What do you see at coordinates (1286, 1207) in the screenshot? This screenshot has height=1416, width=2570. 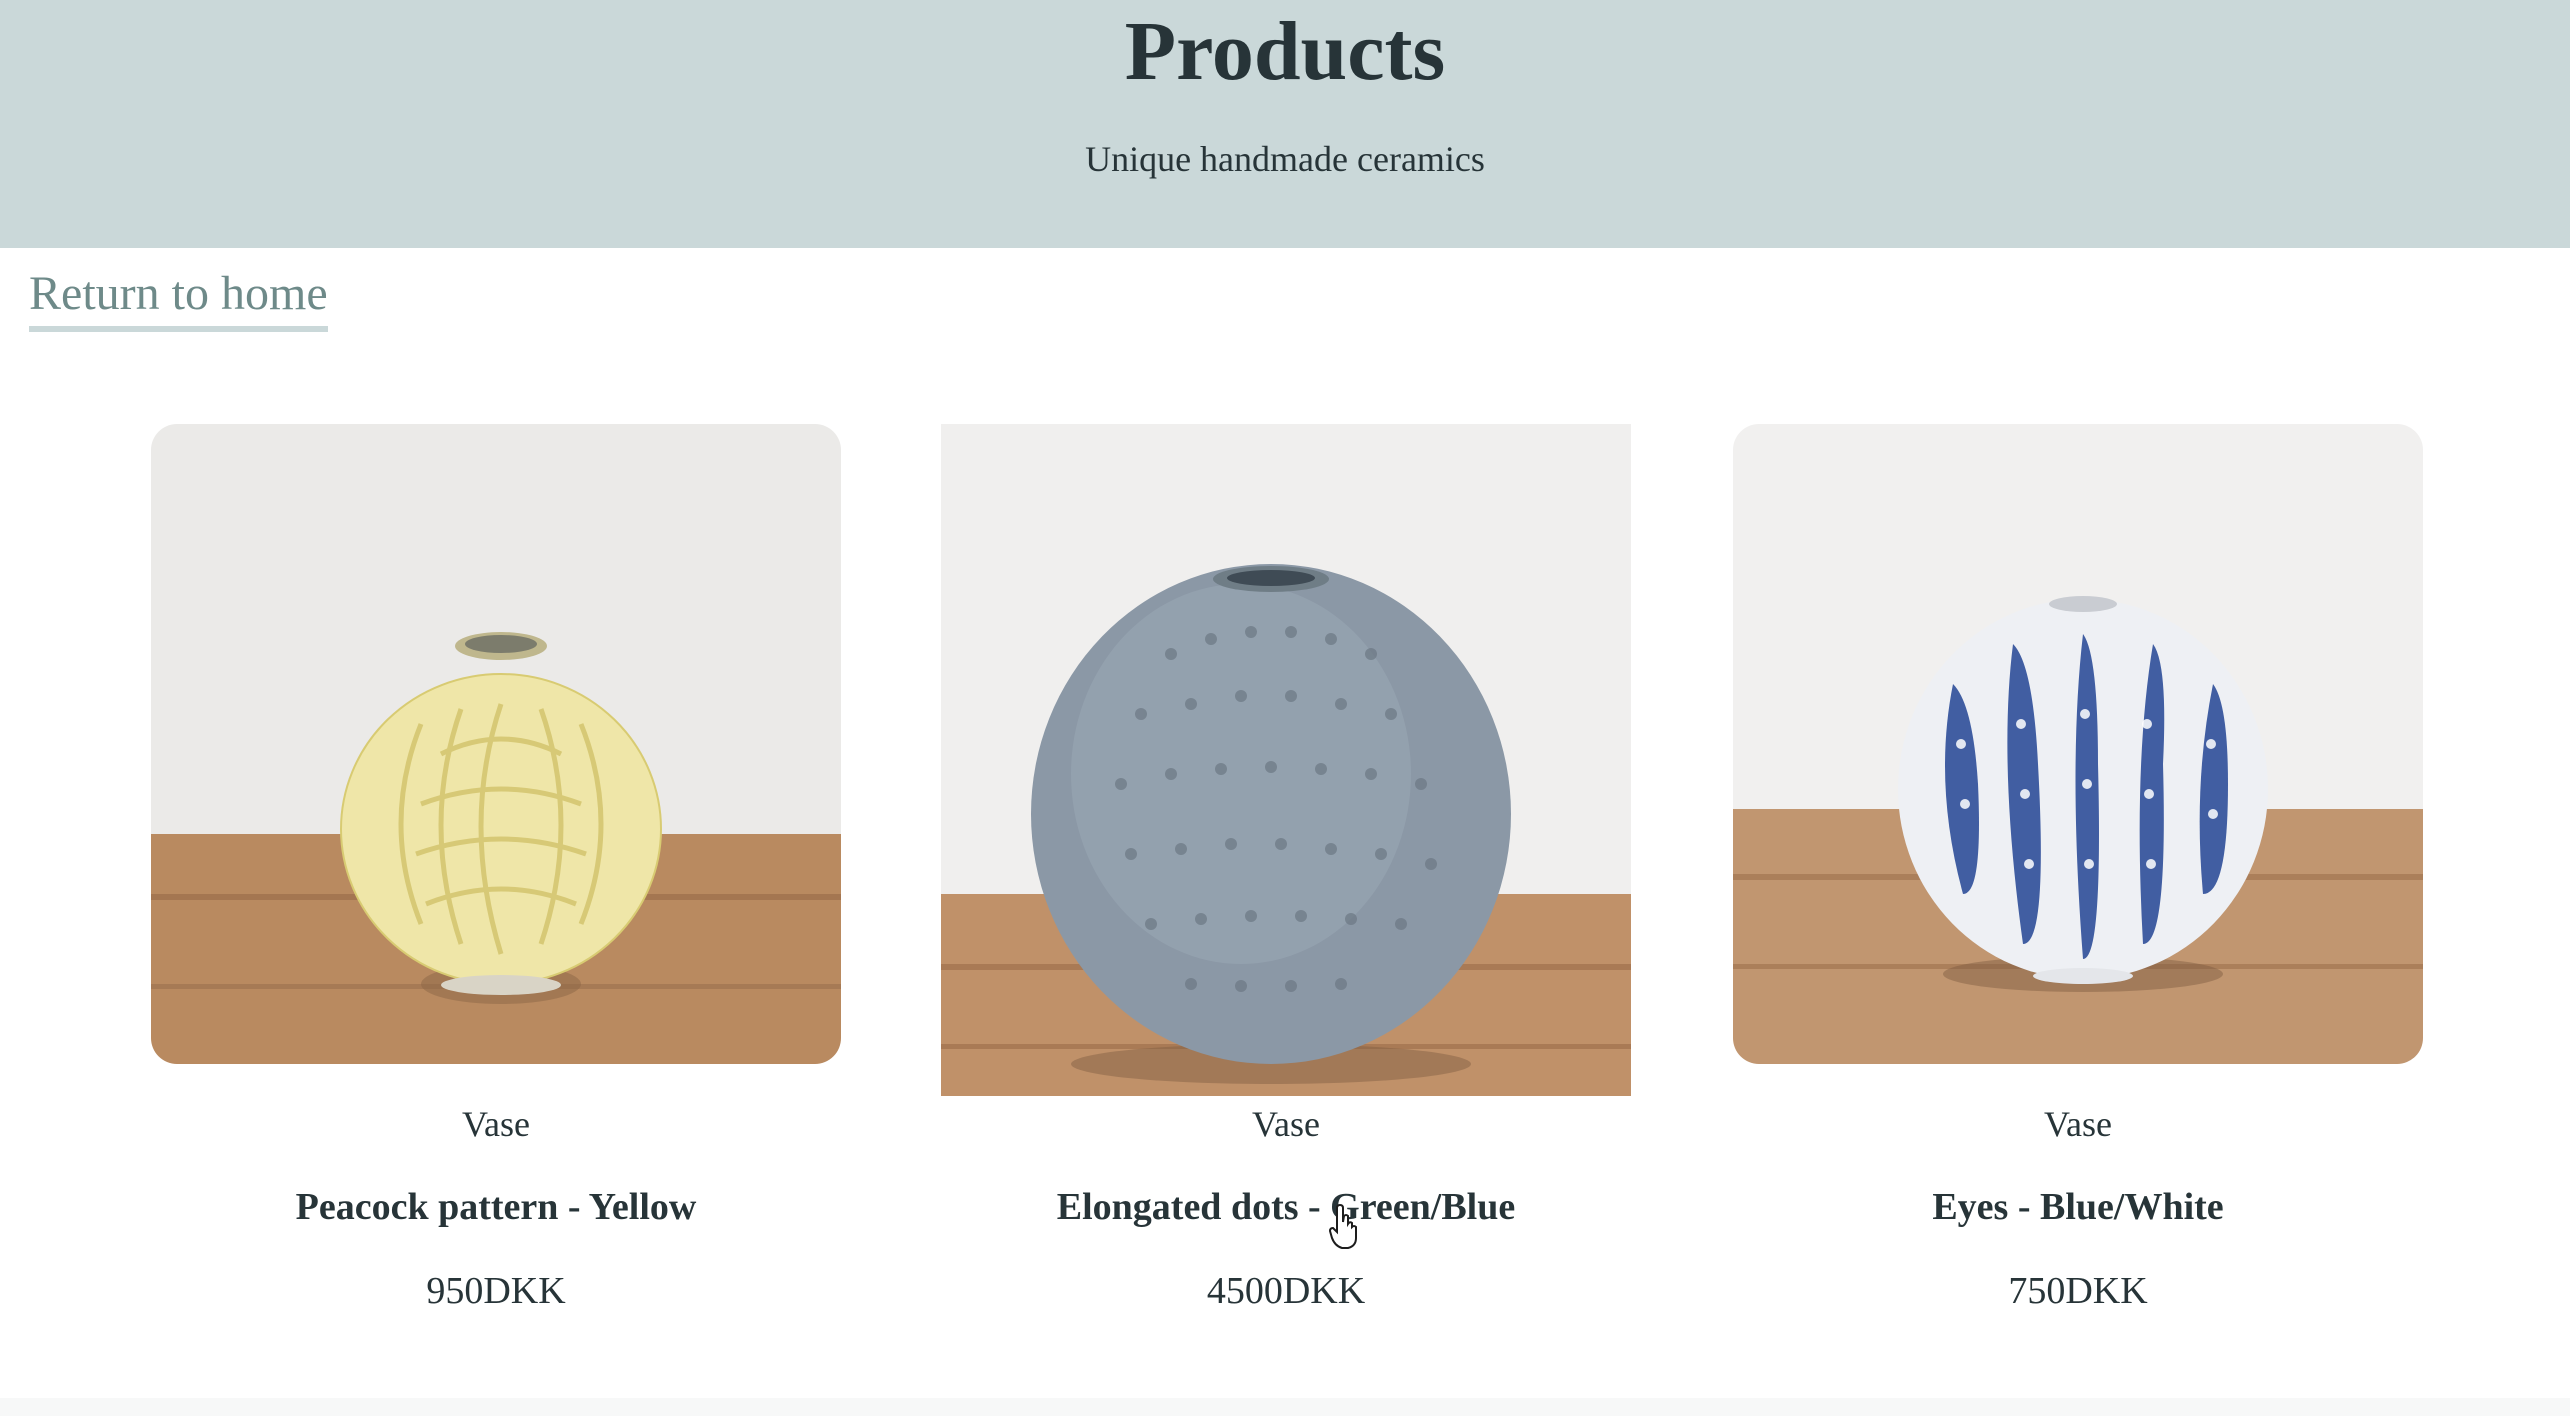 I see `product-title: Elongated dots - Green/Blue` at bounding box center [1286, 1207].